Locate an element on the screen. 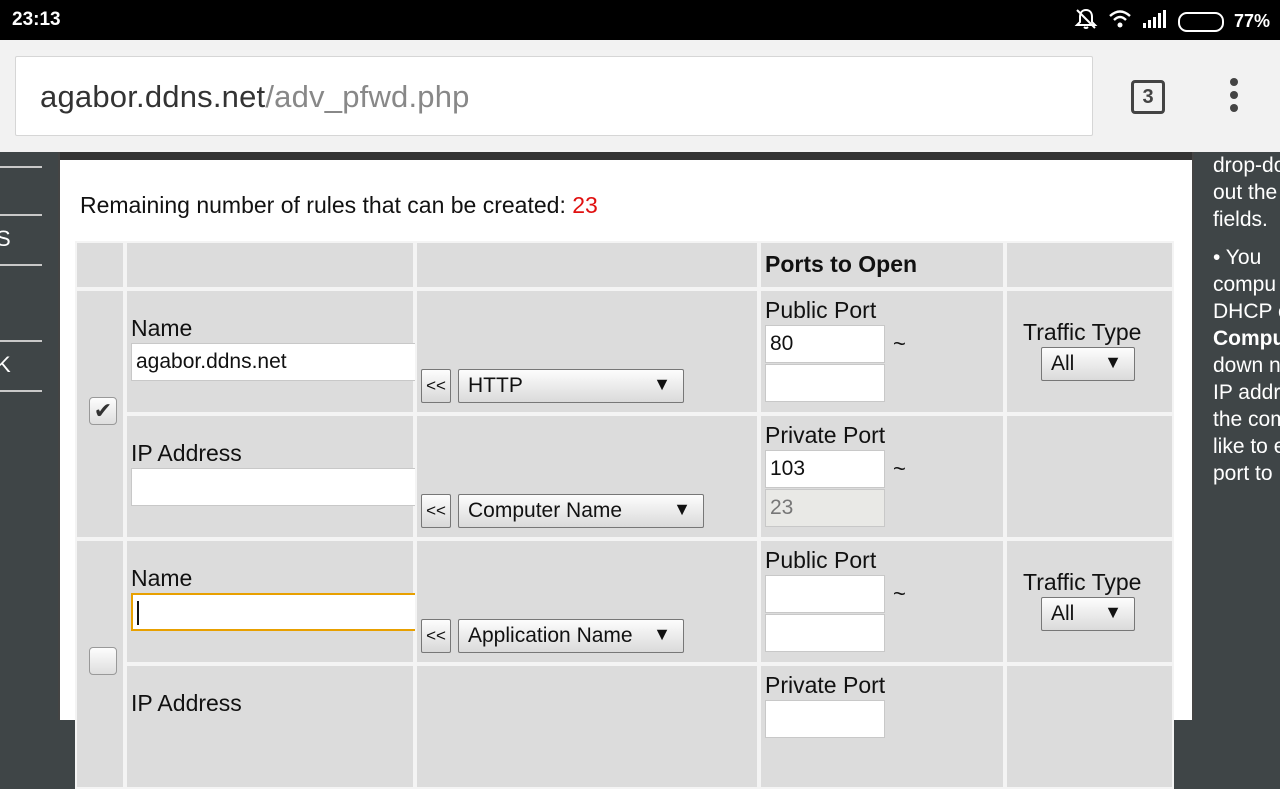 This screenshot has width=1280, height=789. rule-2-private-port-start is located at coordinates (825, 719).